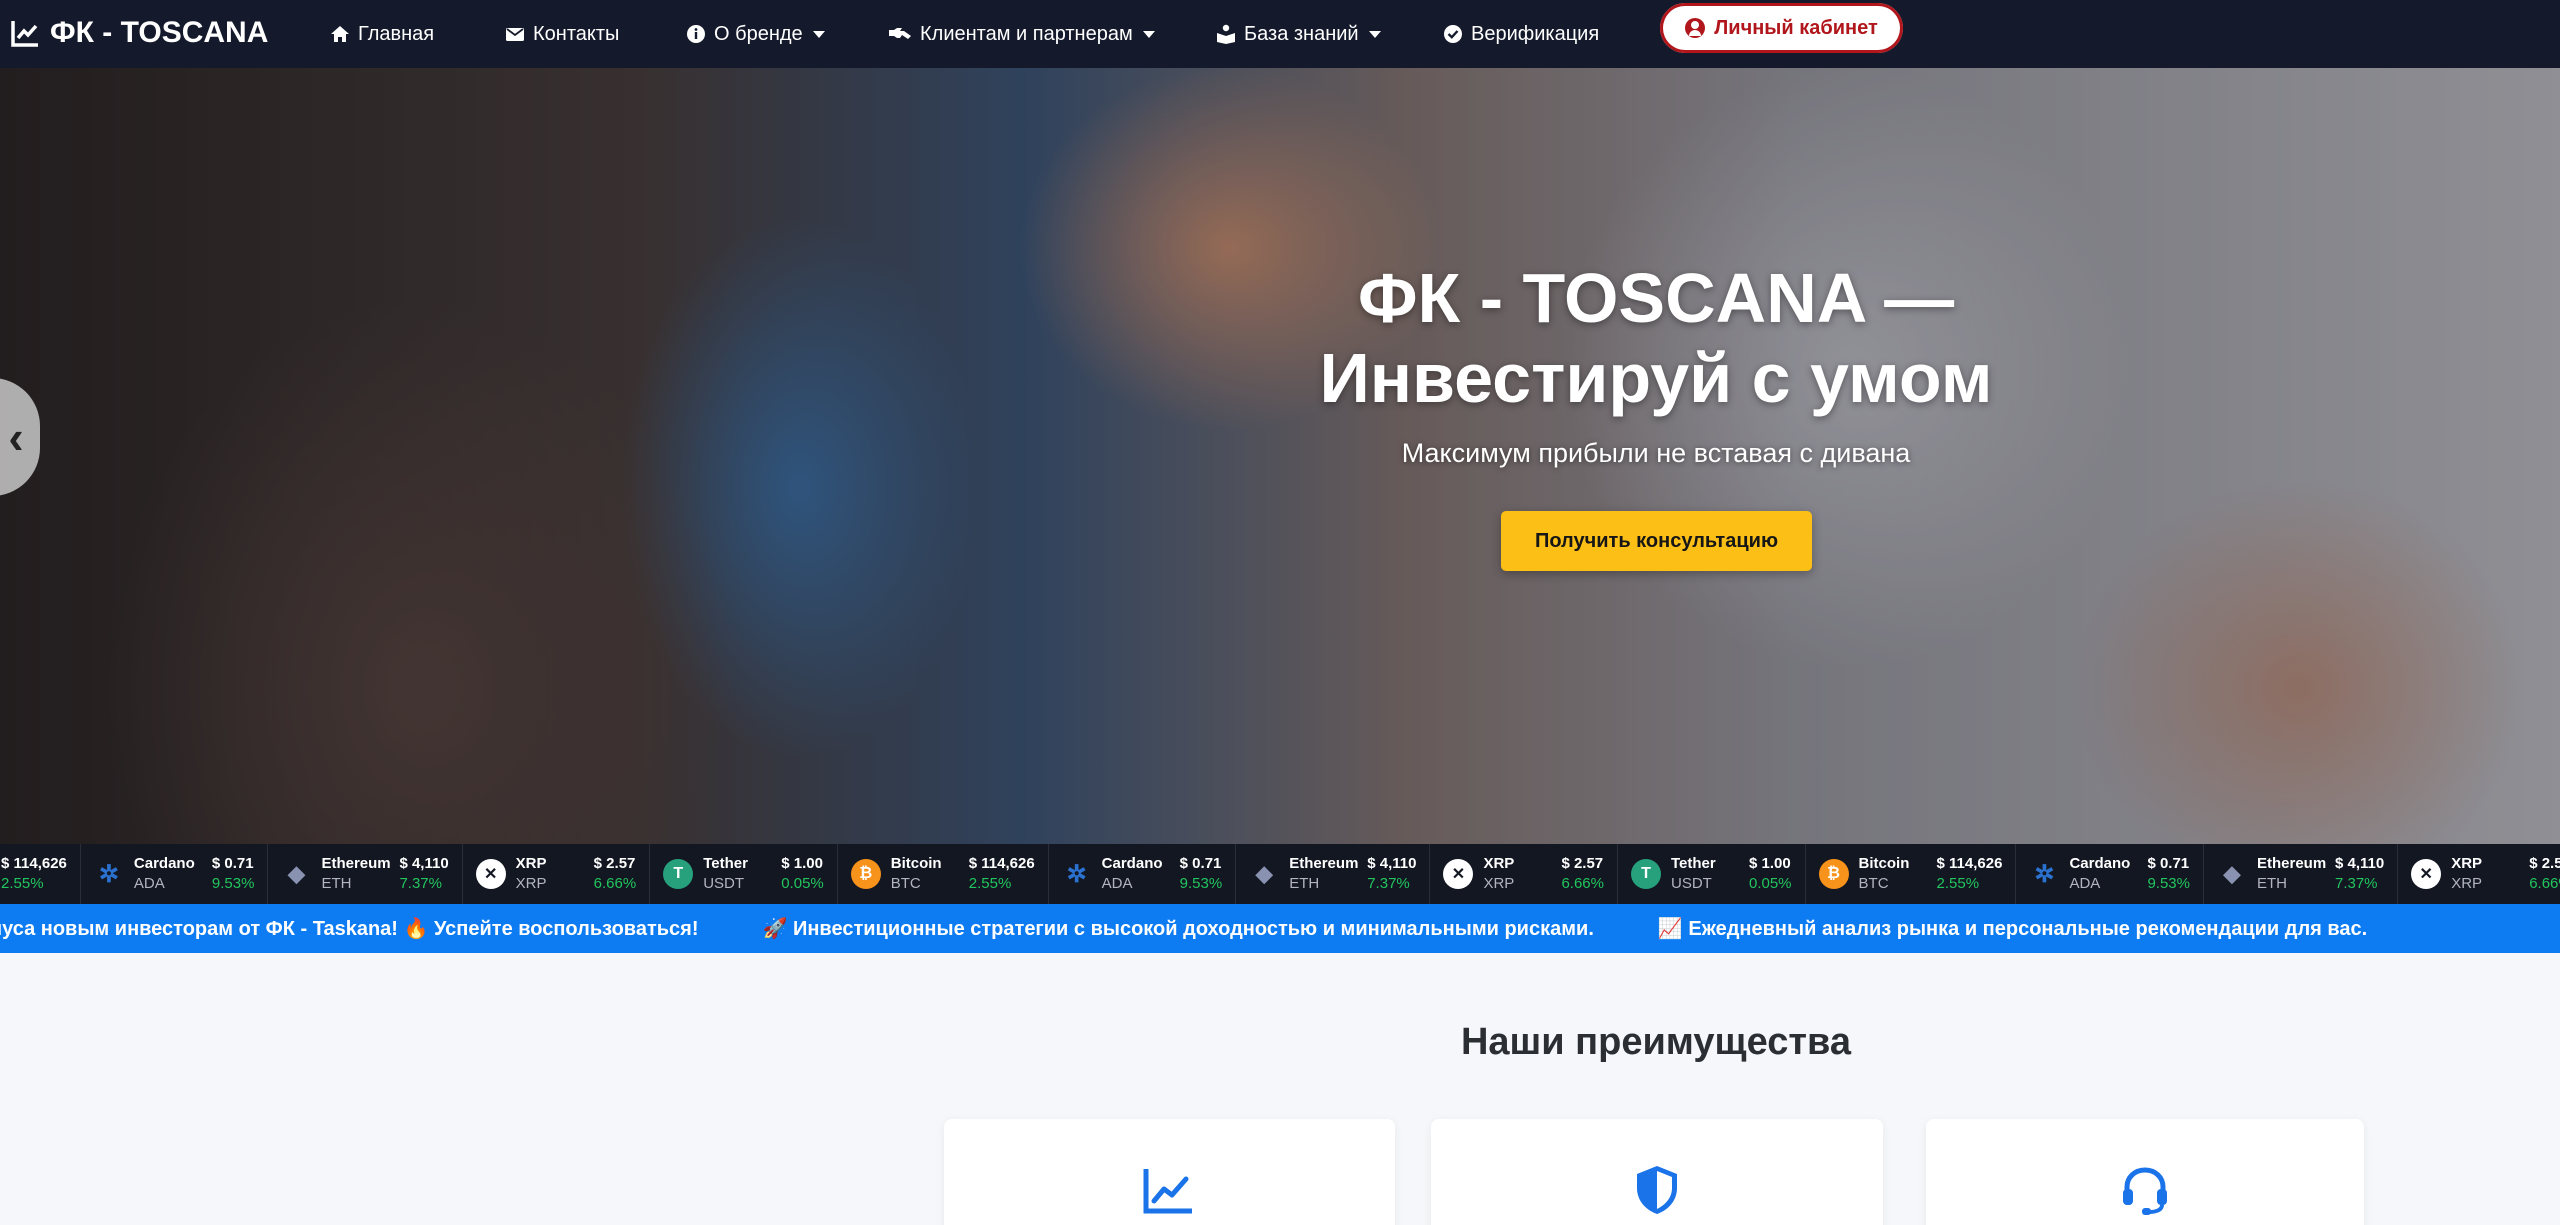 The image size is (2560, 1225). Describe the element at coordinates (423, 874) in the screenshot. I see `coin-values: $ 4,110 7.37%` at that location.